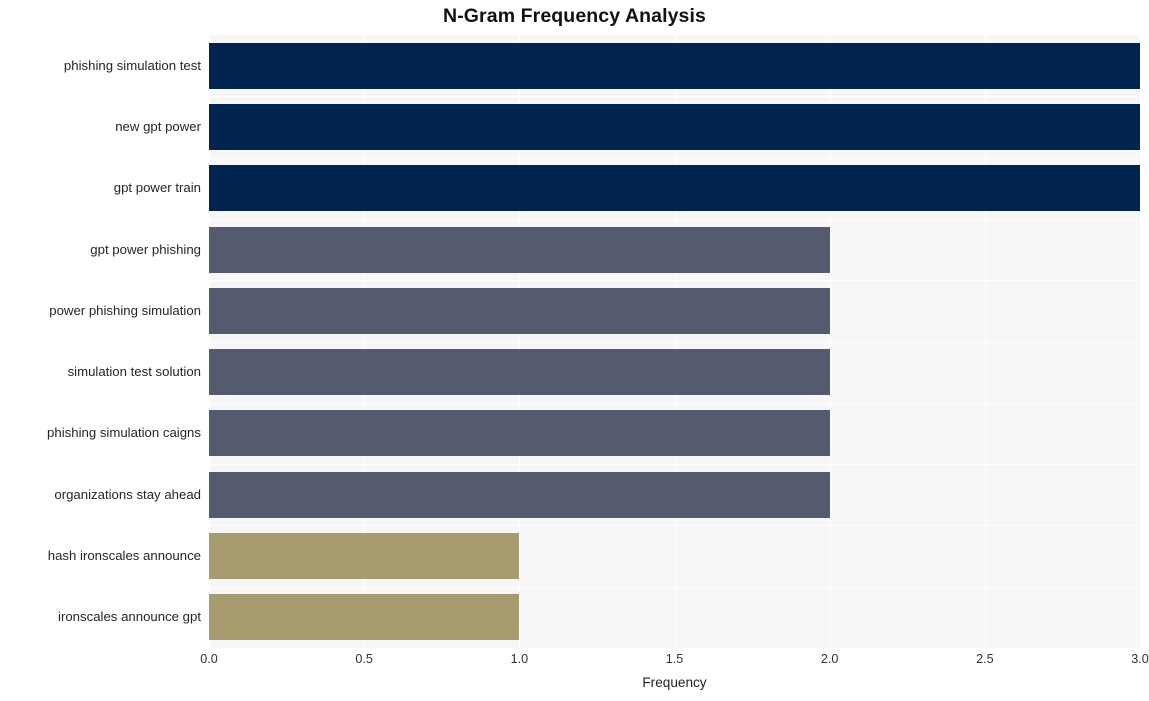  Describe the element at coordinates (145, 249) in the screenshot. I see `y-axis-tick-label: gpt power phishing` at that location.